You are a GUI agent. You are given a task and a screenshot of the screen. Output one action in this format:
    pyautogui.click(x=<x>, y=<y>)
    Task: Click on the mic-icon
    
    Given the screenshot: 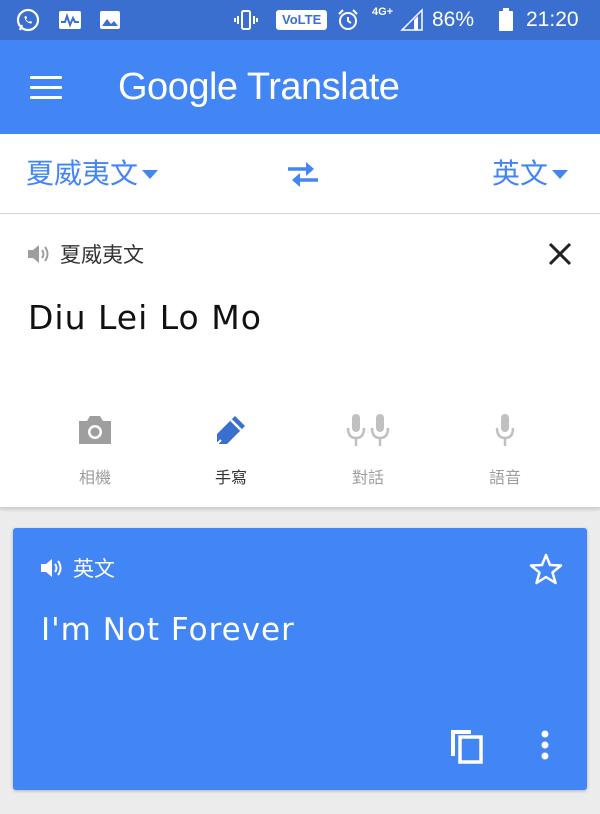 What is the action you would take?
    pyautogui.click(x=505, y=430)
    